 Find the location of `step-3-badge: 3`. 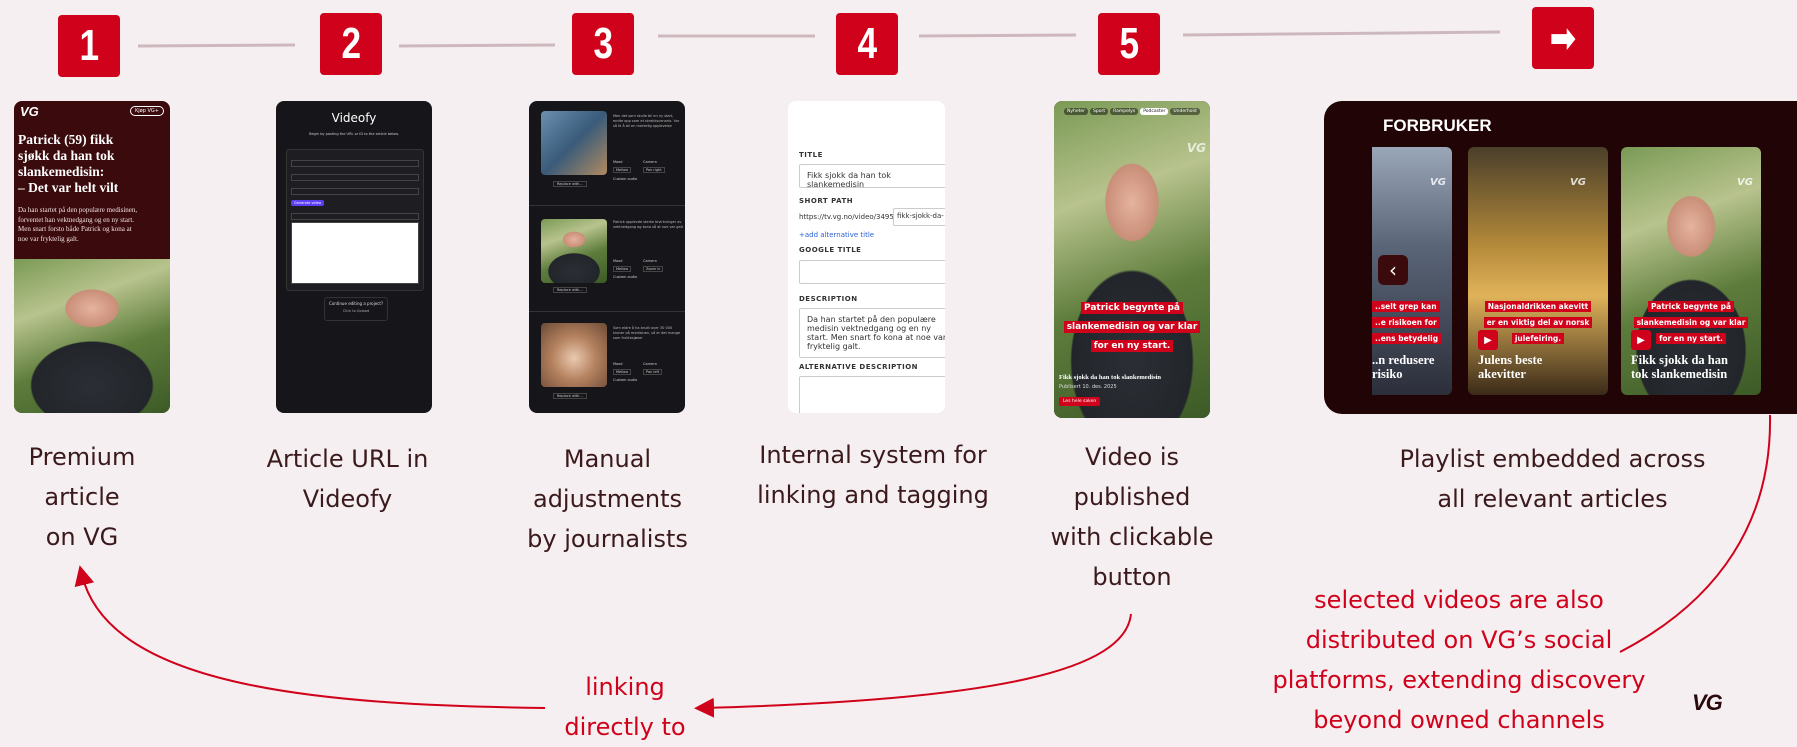

step-3-badge: 3 is located at coordinates (603, 44).